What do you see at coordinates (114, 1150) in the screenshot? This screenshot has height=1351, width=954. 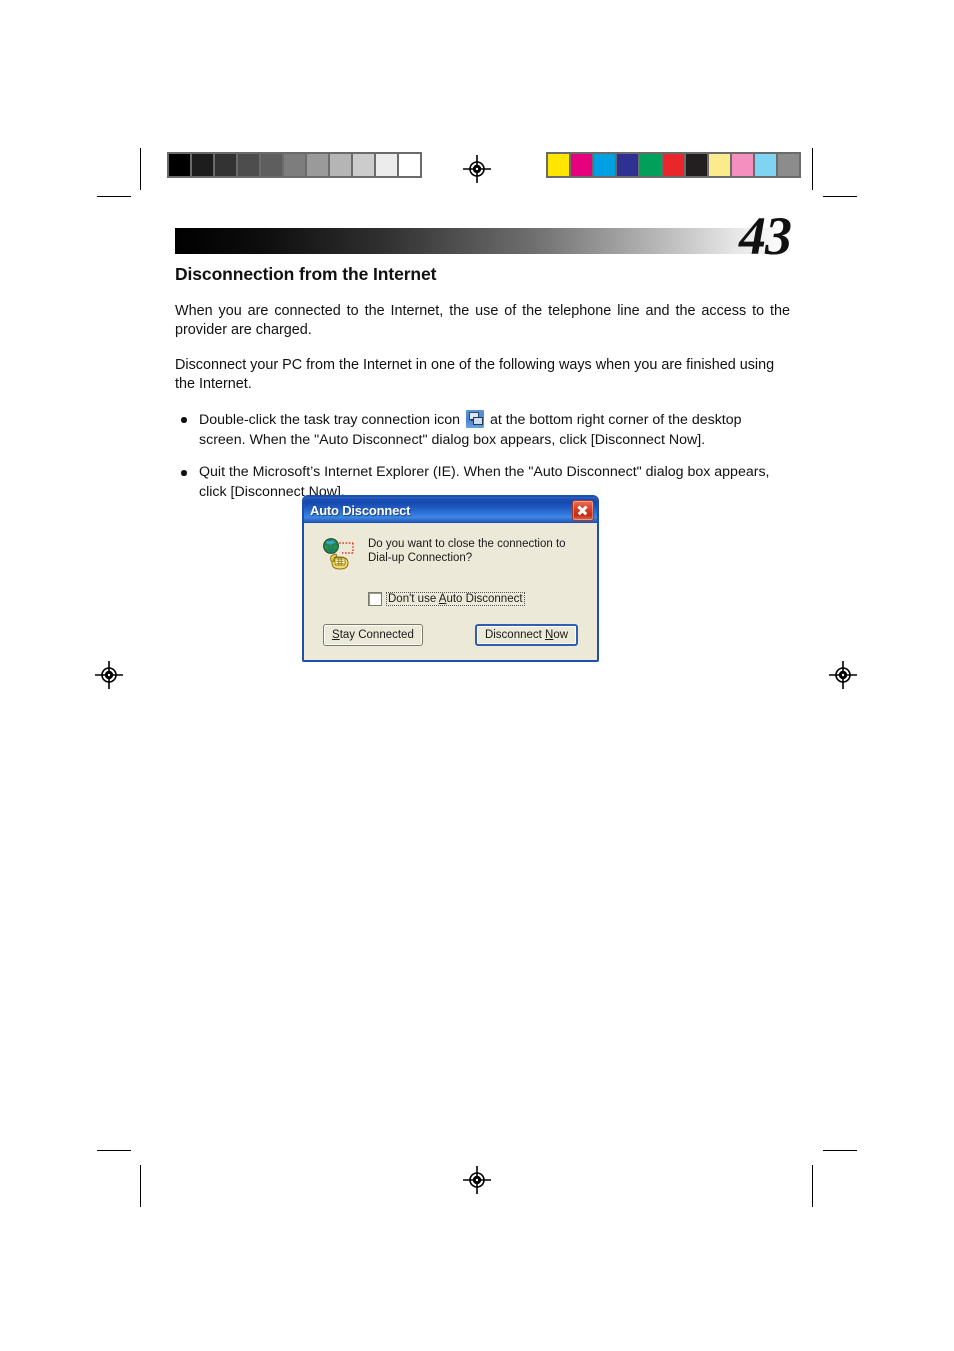 I see `crop-mark-bottom-left-horizontal` at bounding box center [114, 1150].